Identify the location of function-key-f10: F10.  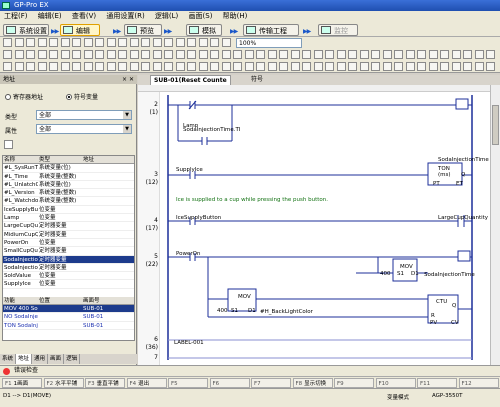
(395, 383).